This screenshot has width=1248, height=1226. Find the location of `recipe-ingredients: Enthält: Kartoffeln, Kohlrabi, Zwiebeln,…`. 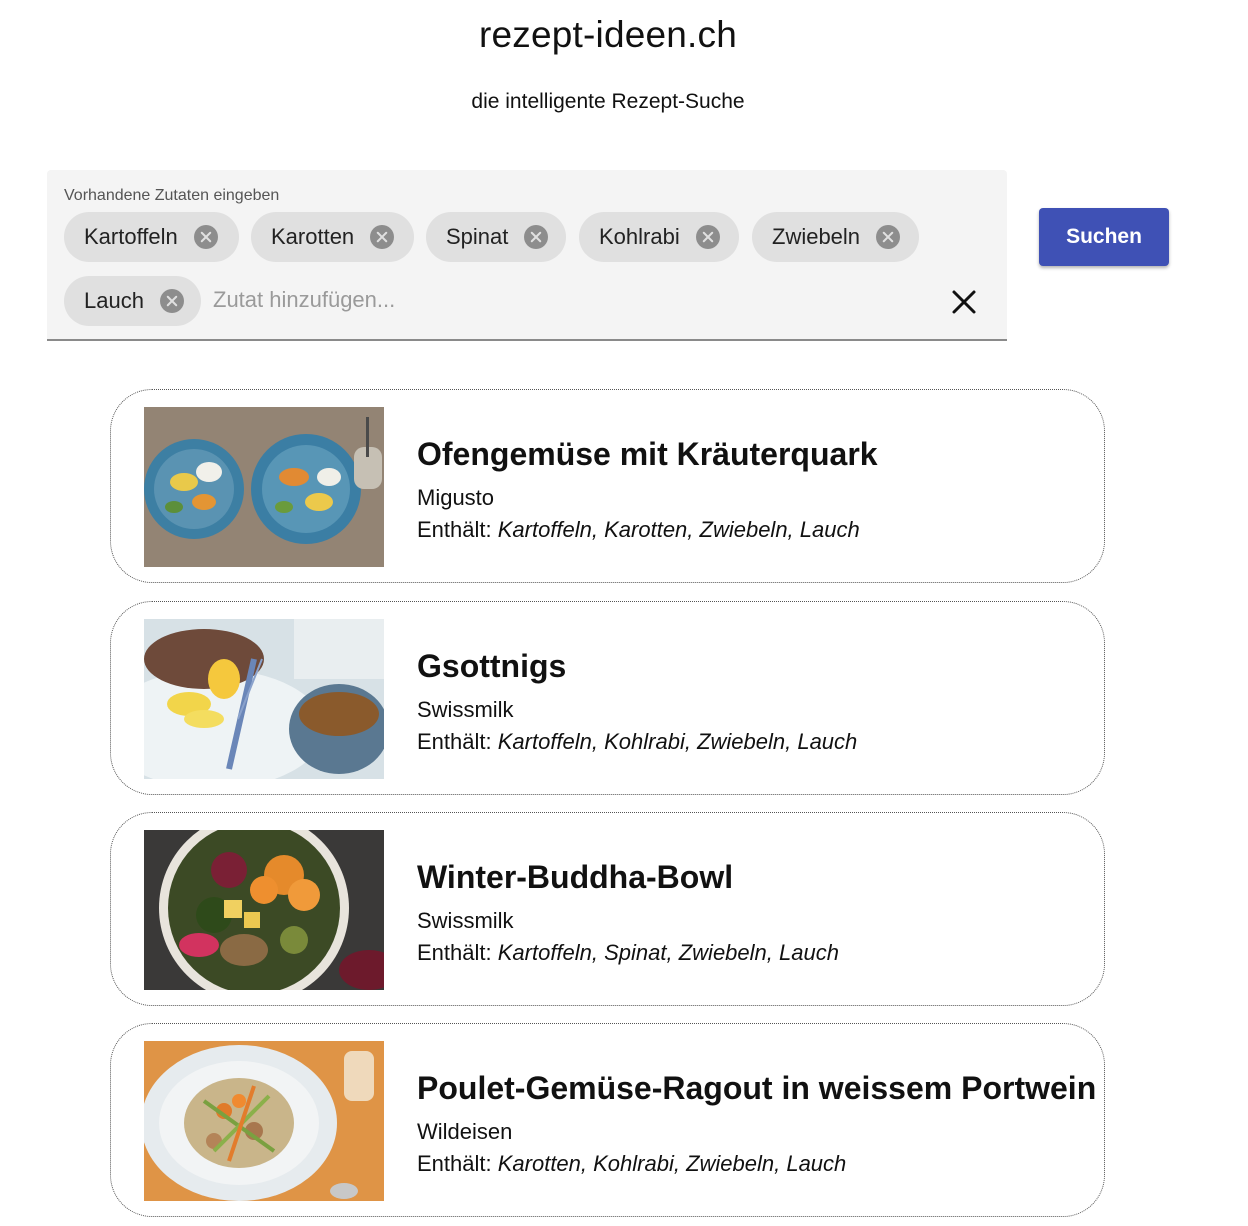

recipe-ingredients: Enthält: Kartoffeln, Kohlrabi, Zwiebeln,… is located at coordinates (637, 742).